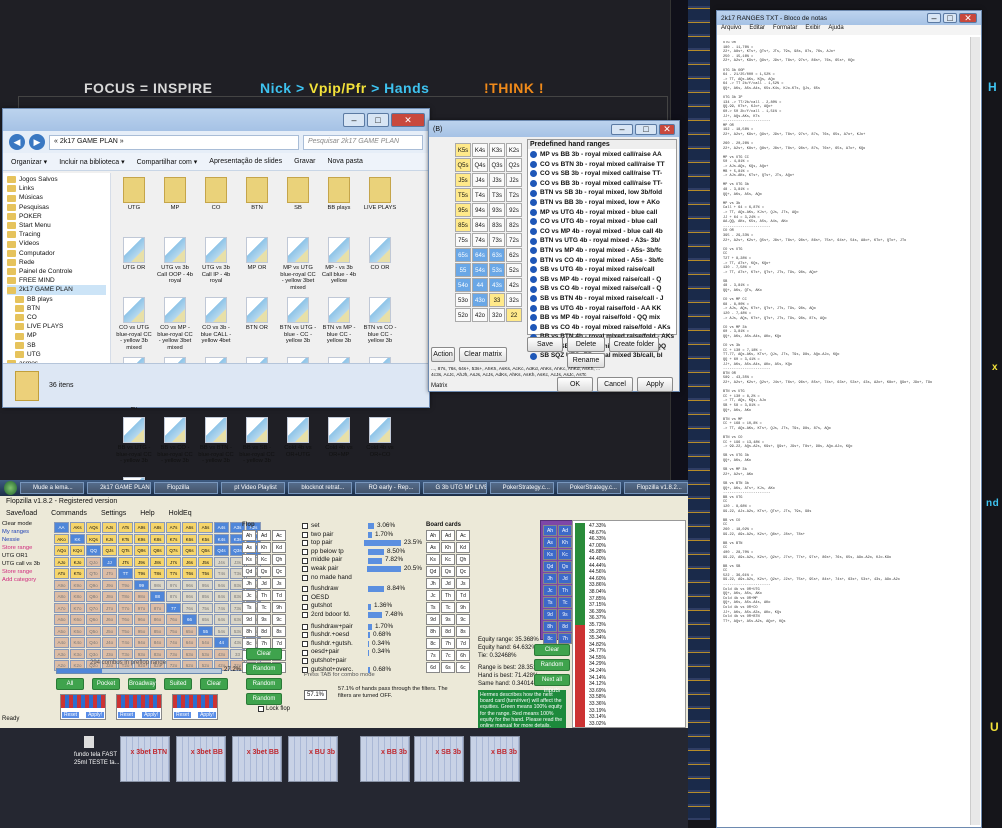 This screenshot has height=828, width=1002. I want to click on hand-cell: Q5o, so click(93, 630).